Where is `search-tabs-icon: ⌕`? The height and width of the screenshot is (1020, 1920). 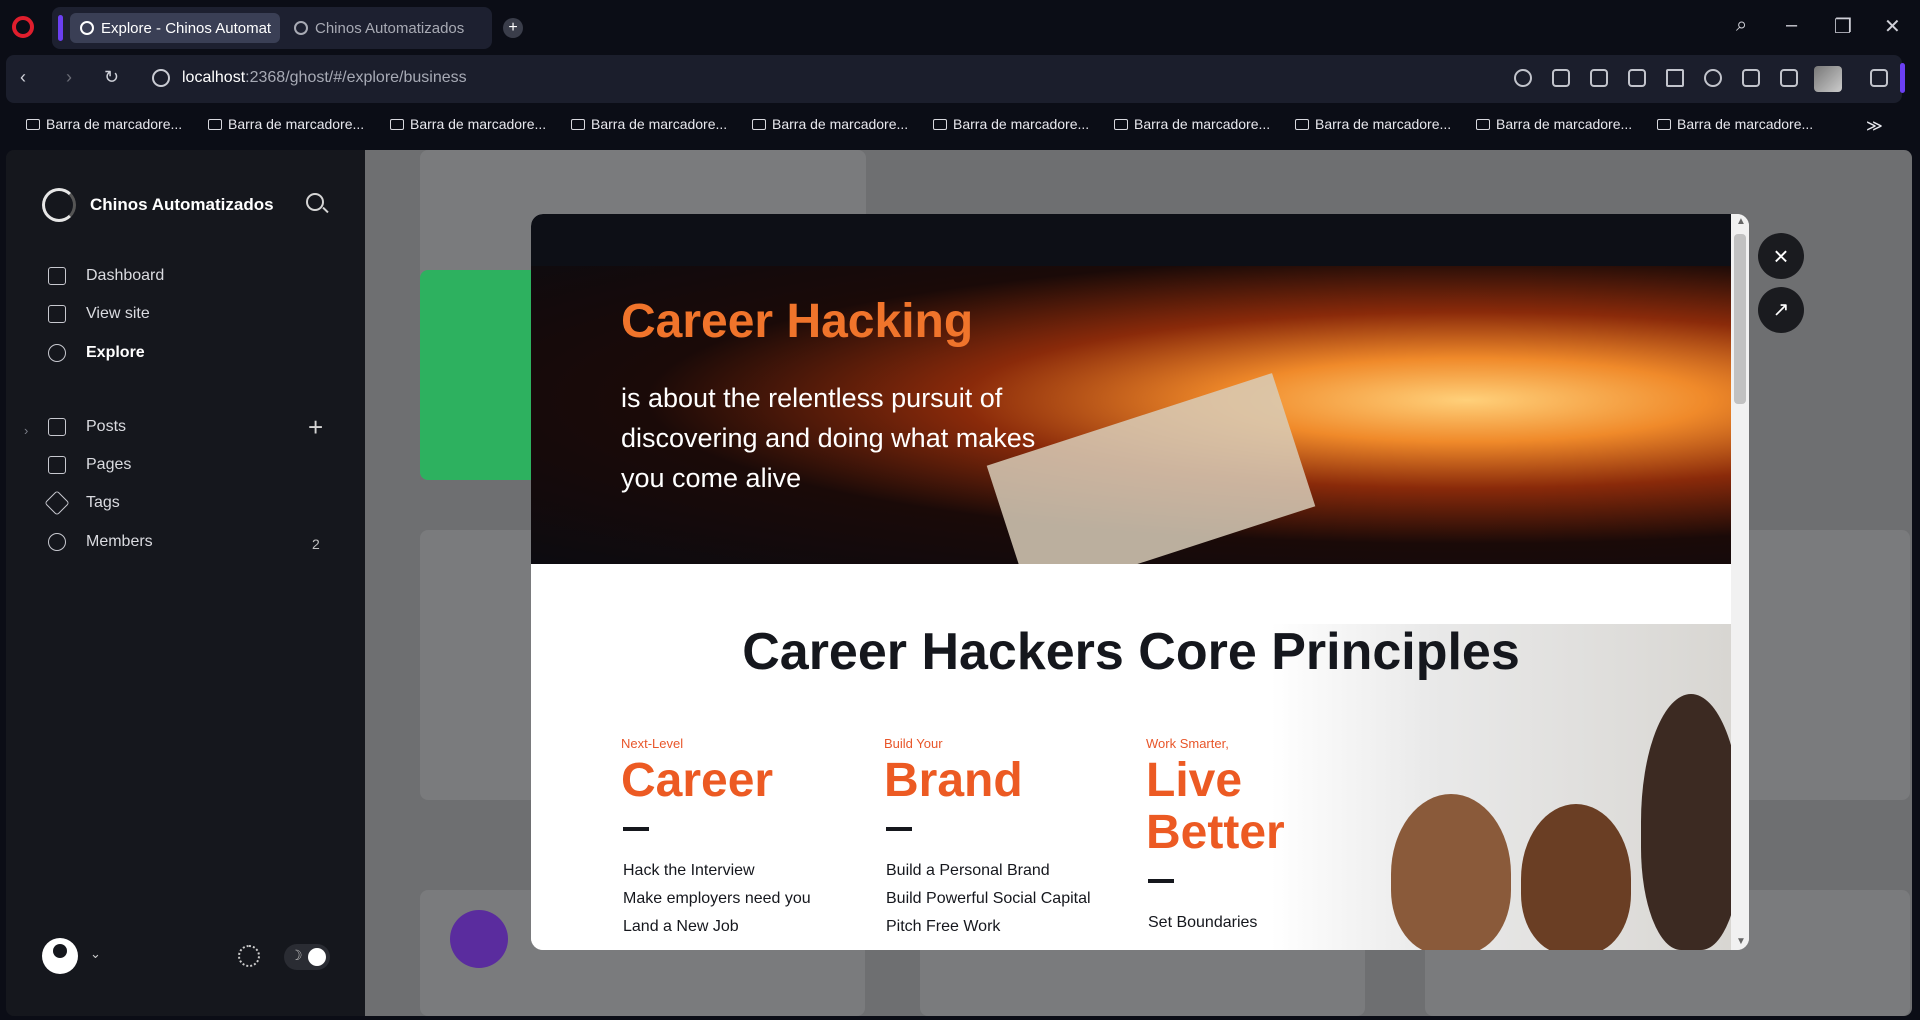
search-tabs-icon: ⌕ is located at coordinates (1741, 25).